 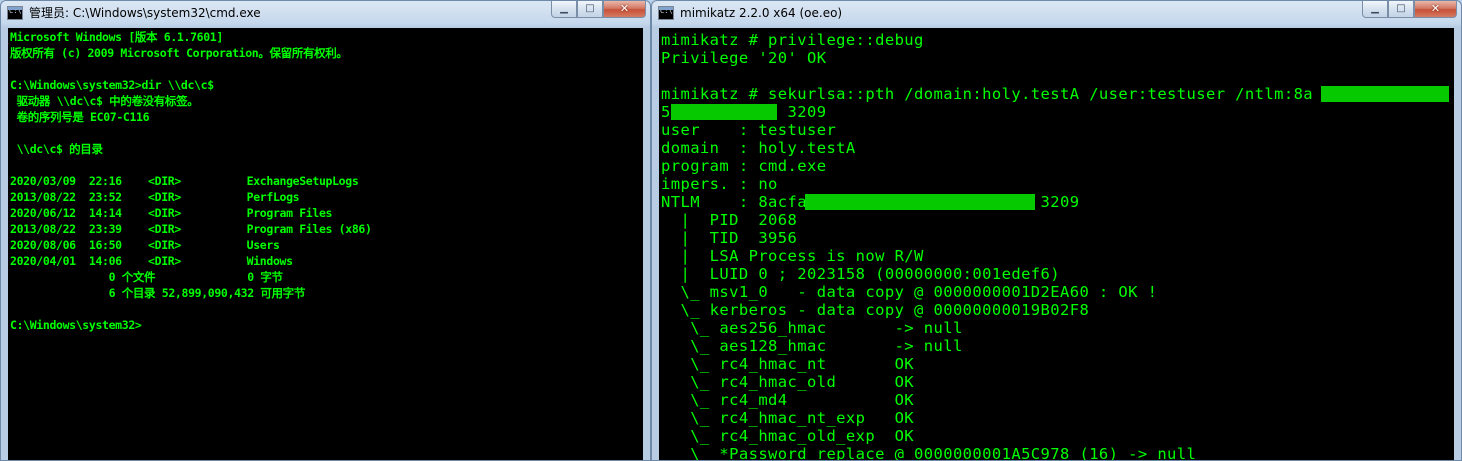 What do you see at coordinates (104, 101) in the screenshot?
I see `console-line: 驱动器 \\dc\c$ 中的卷没有标签。` at bounding box center [104, 101].